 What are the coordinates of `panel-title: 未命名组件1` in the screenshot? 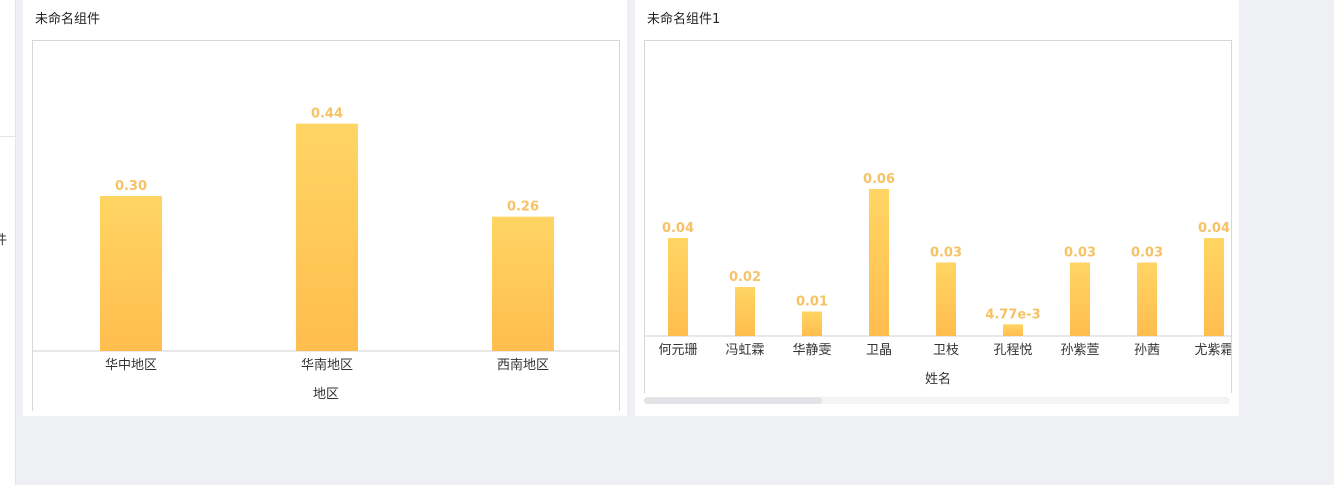 It's located at (684, 19).